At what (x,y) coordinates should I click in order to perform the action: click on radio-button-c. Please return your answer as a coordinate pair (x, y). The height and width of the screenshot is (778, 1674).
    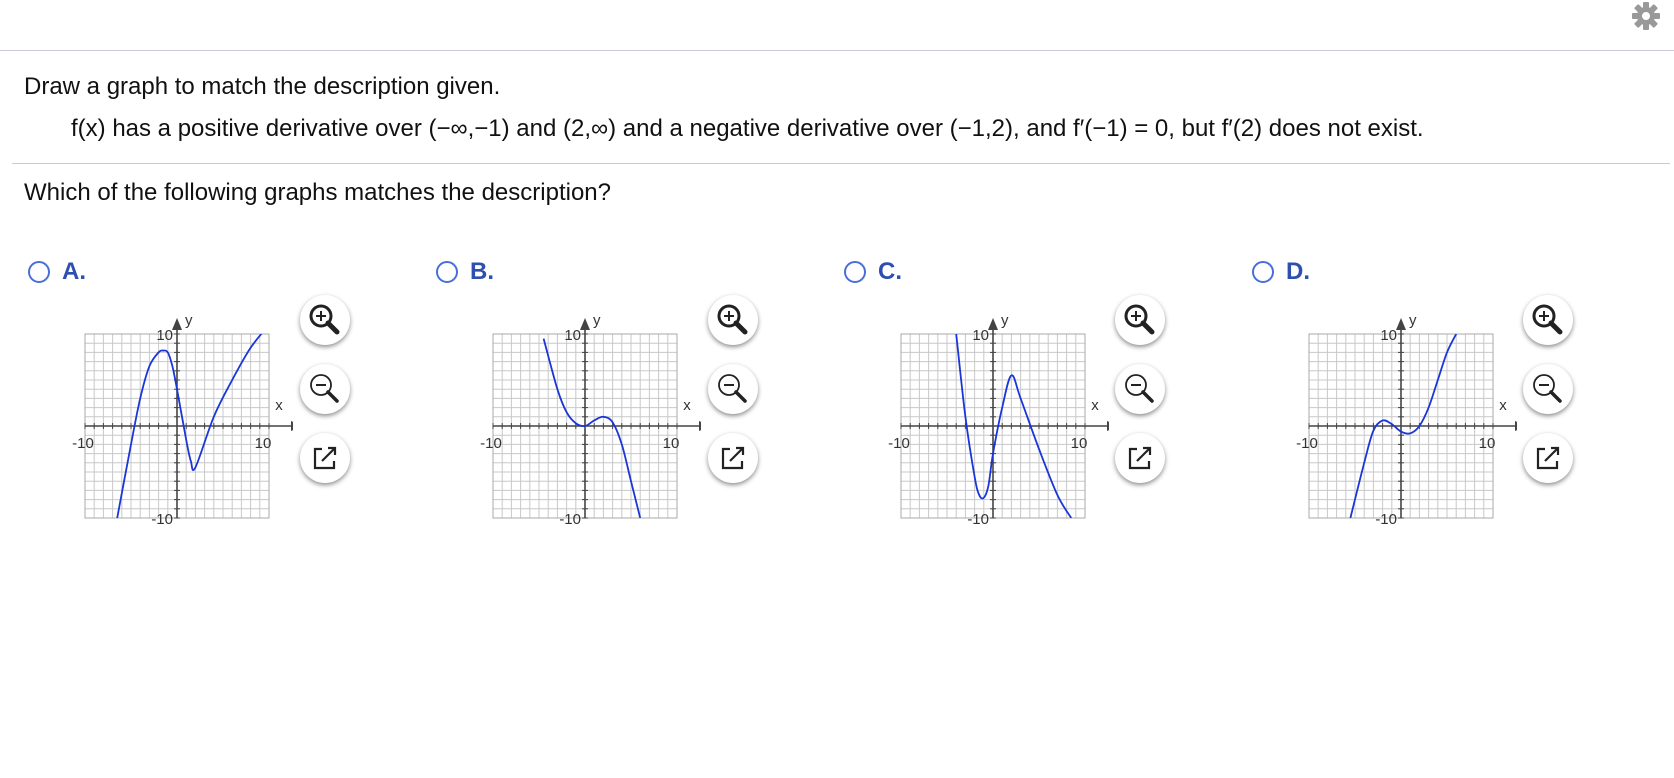
    Looking at the image, I should click on (855, 272).